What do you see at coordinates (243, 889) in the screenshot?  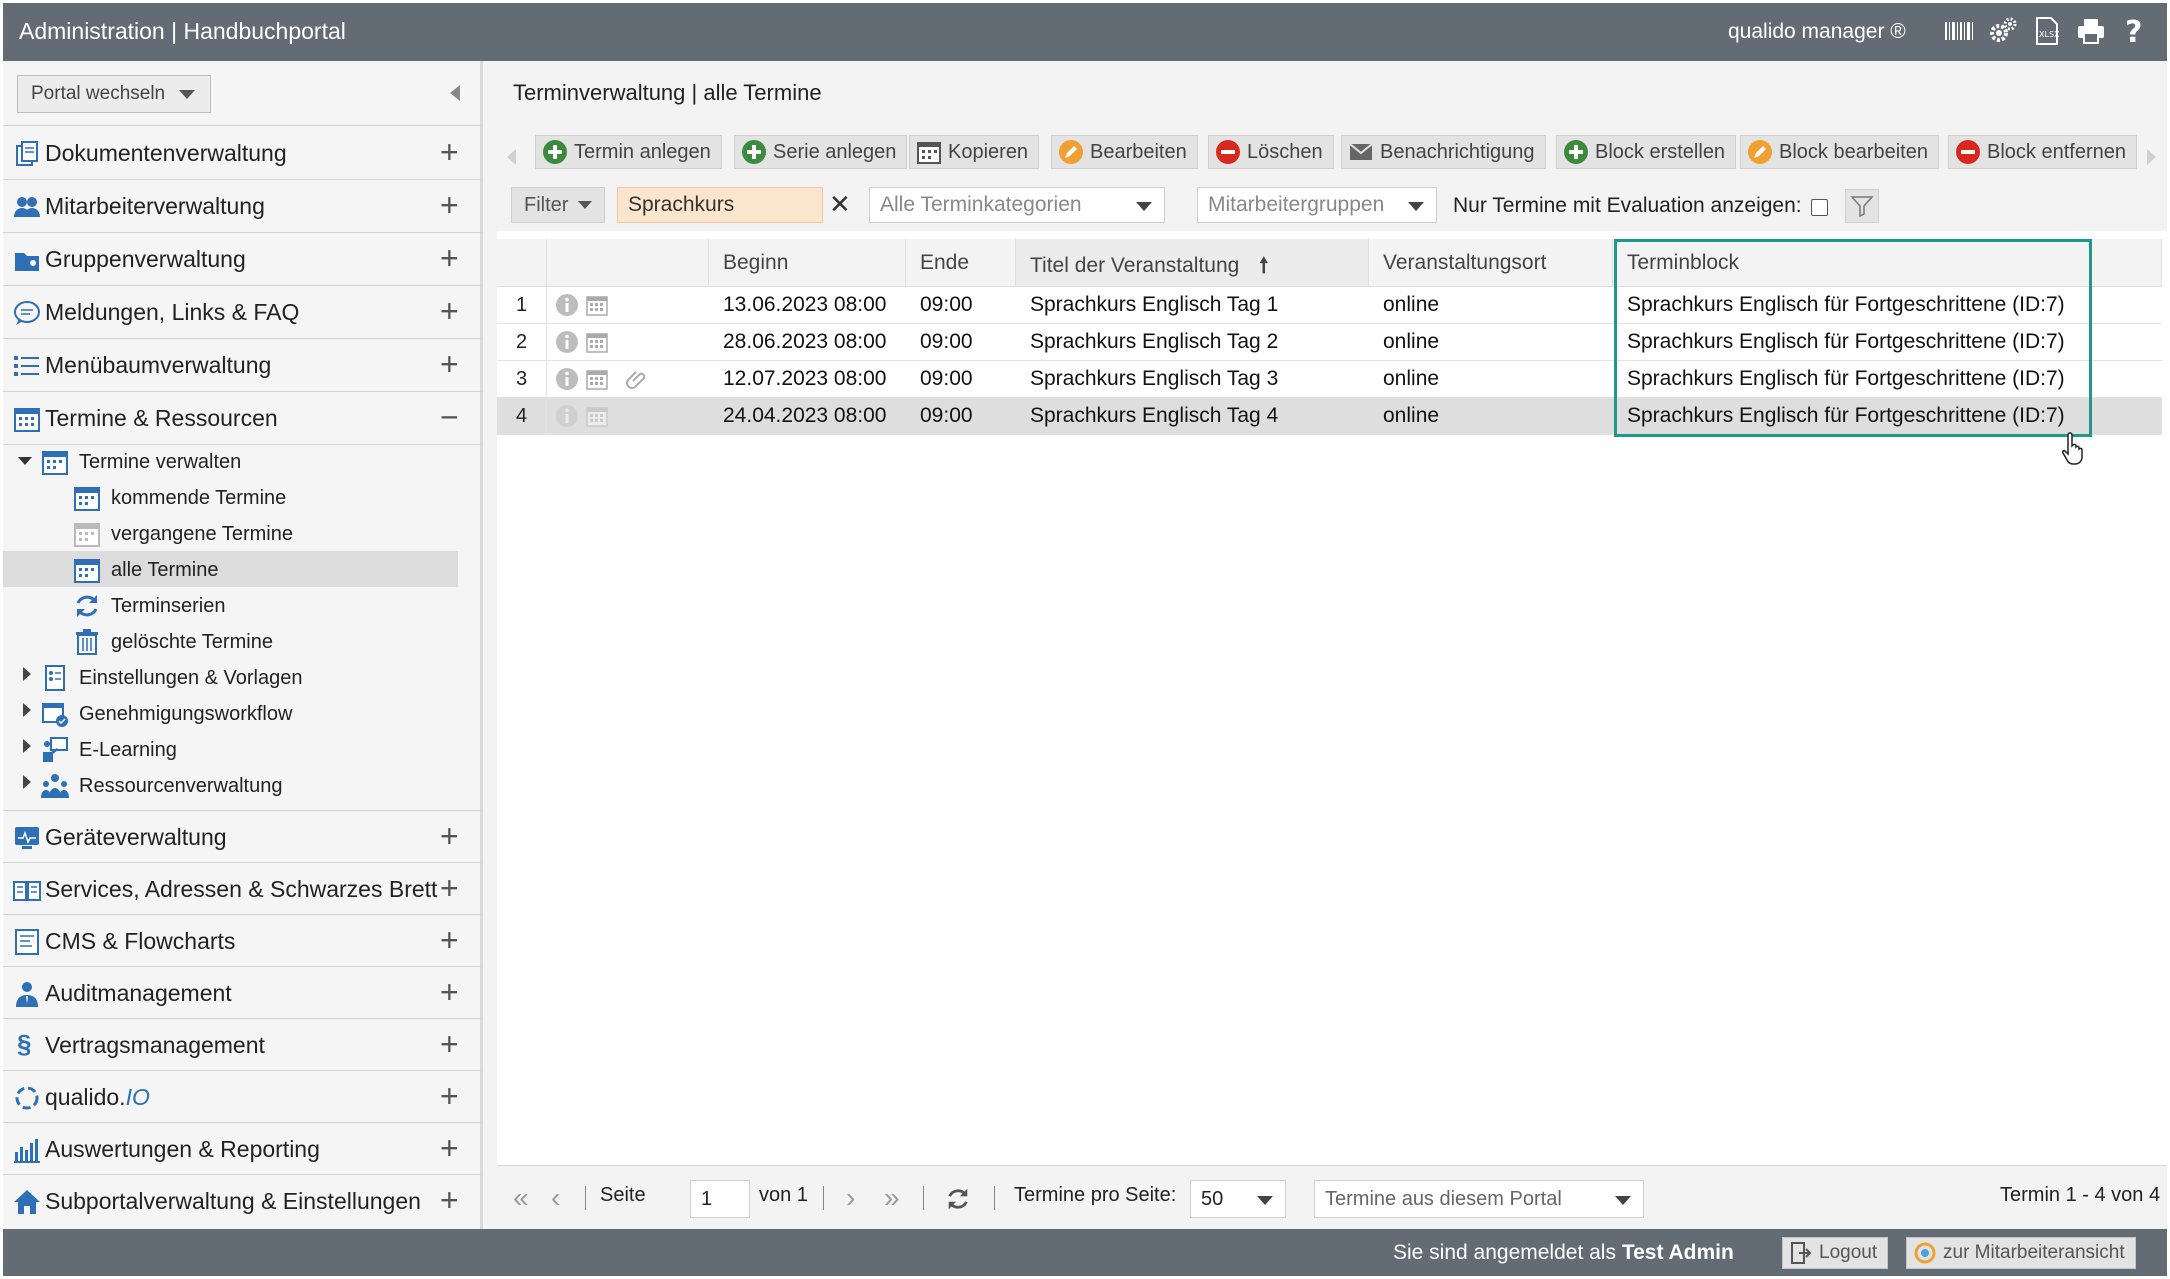 I see `nav-services-adressen: Services, Adressen & Schwarzes Brett +` at bounding box center [243, 889].